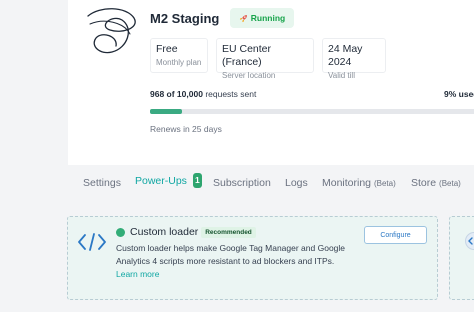 The image size is (474, 312). What do you see at coordinates (247, 55) in the screenshot?
I see `location-value: EU Center (France)` at bounding box center [247, 55].